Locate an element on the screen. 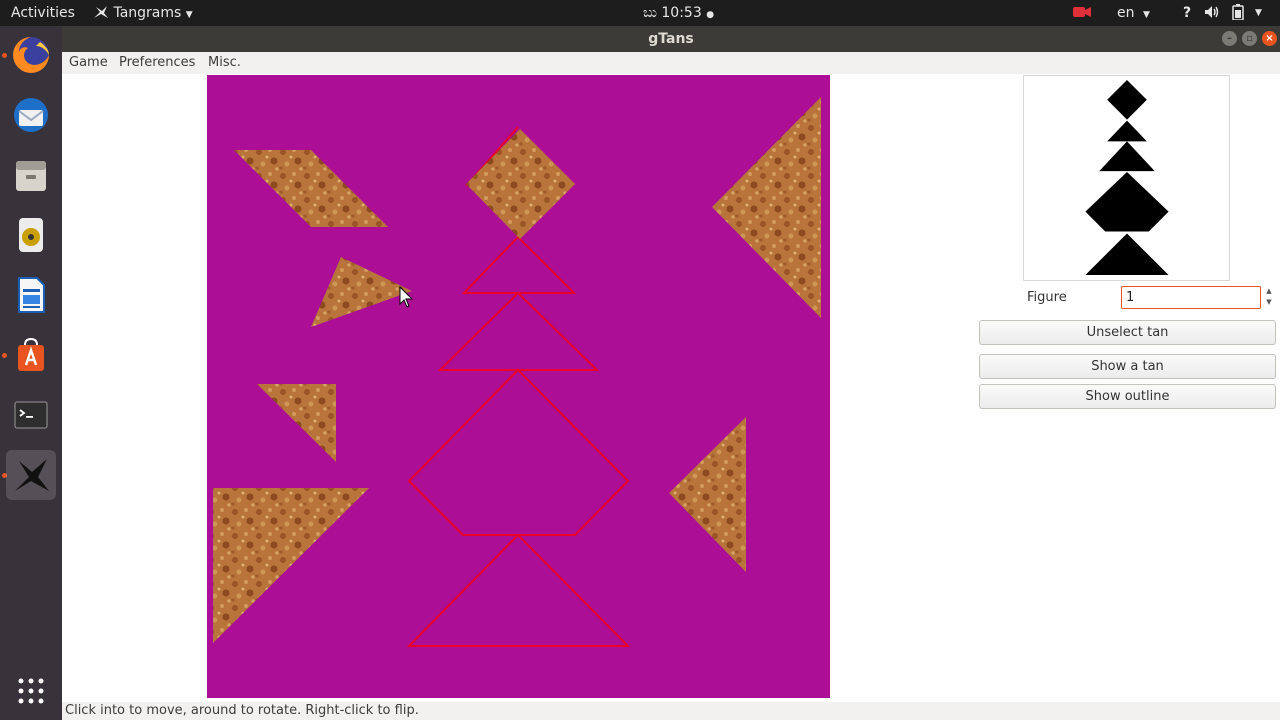 This screenshot has height=720, width=1280. language-selector: en ▼ is located at coordinates (1133, 13).